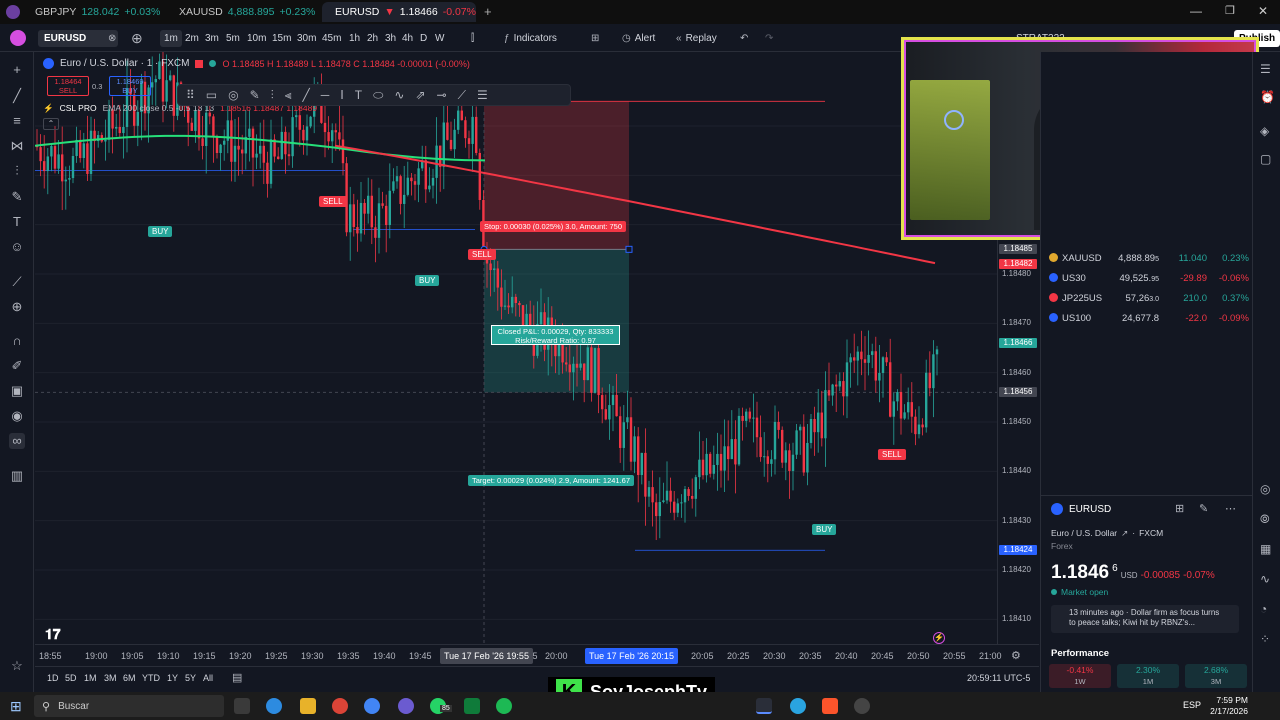  Describe the element at coordinates (208, 678) in the screenshot. I see `timeframe-all: All` at that location.